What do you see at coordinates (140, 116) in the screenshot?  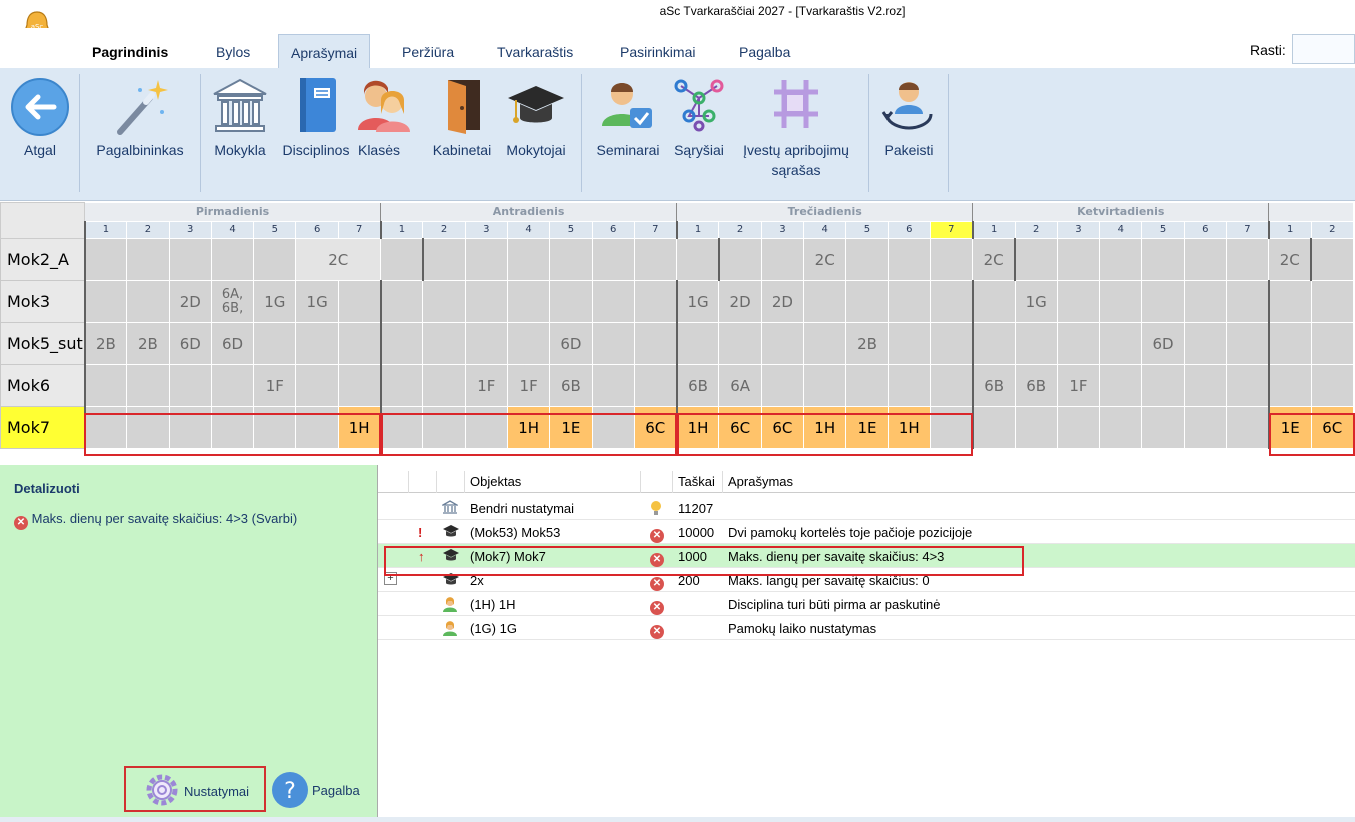 I see `wizard-button: Pagalbininkas` at bounding box center [140, 116].